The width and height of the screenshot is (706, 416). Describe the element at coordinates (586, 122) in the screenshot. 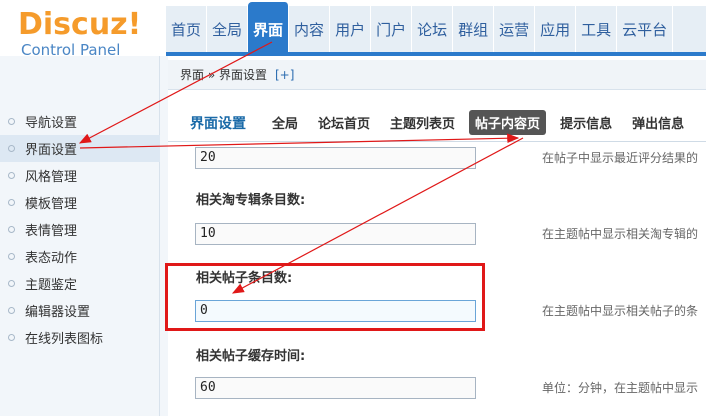

I see `tab-messages: 提示信息` at that location.